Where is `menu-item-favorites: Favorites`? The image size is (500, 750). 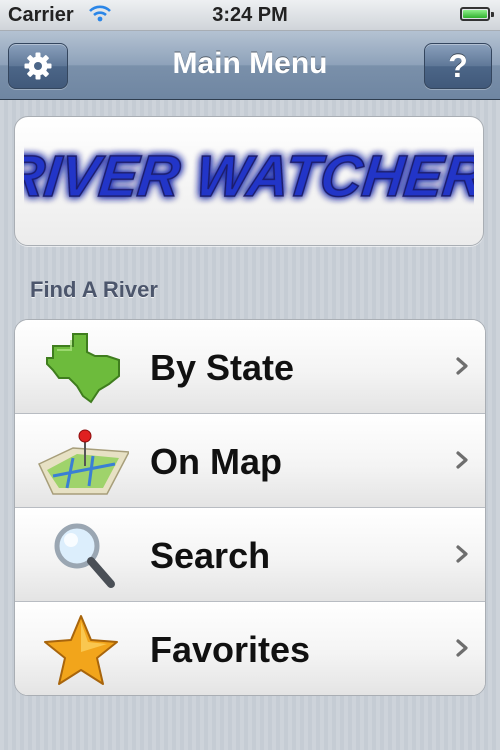
menu-item-favorites: Favorites is located at coordinates (250, 648).